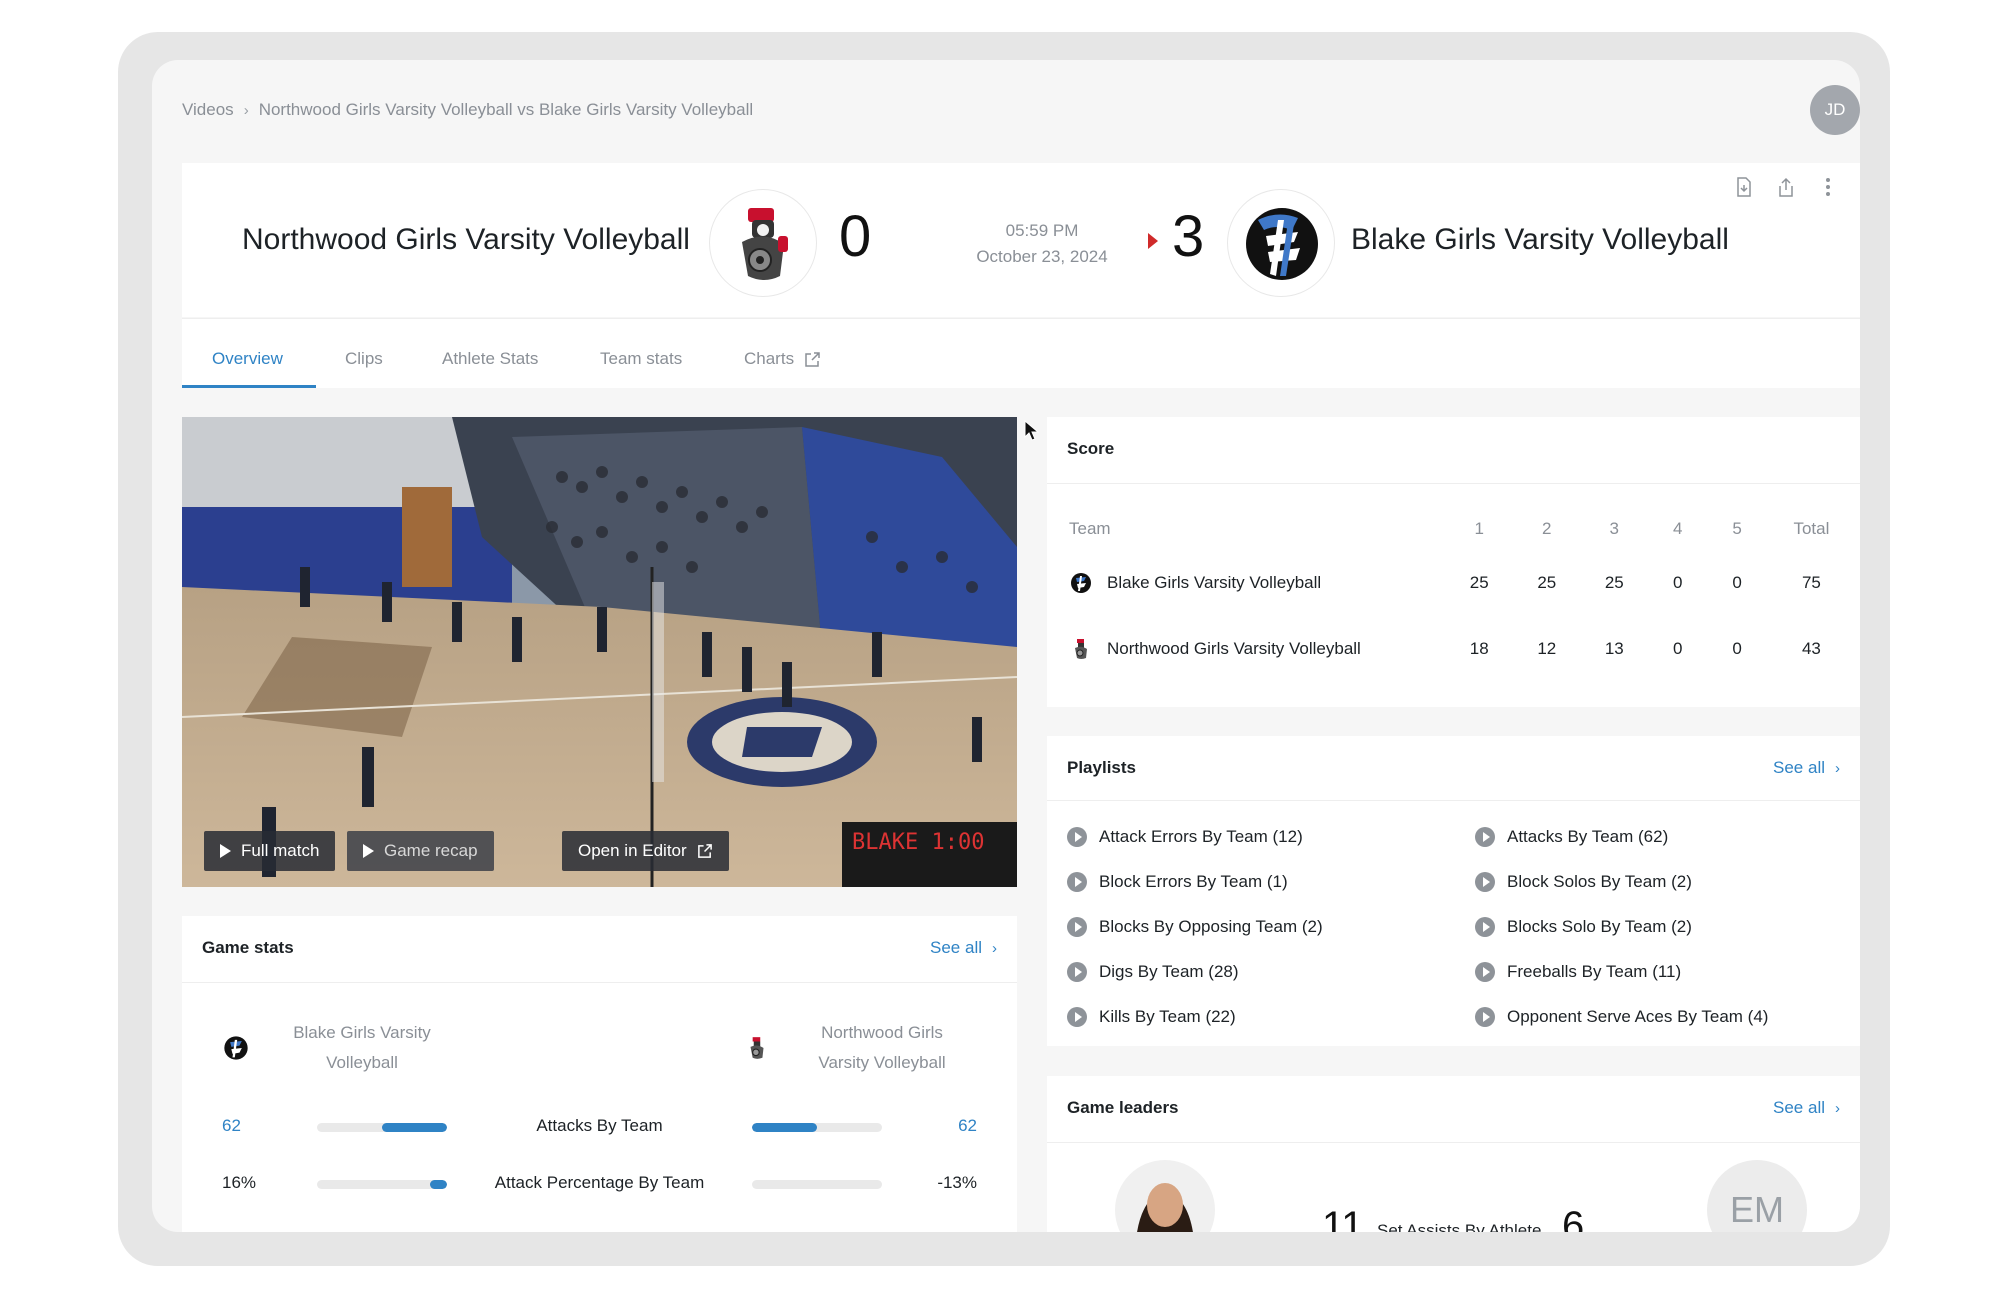  What do you see at coordinates (1621, 926) in the screenshot?
I see `playlist-item: Blocks Solo By Team (2)` at bounding box center [1621, 926].